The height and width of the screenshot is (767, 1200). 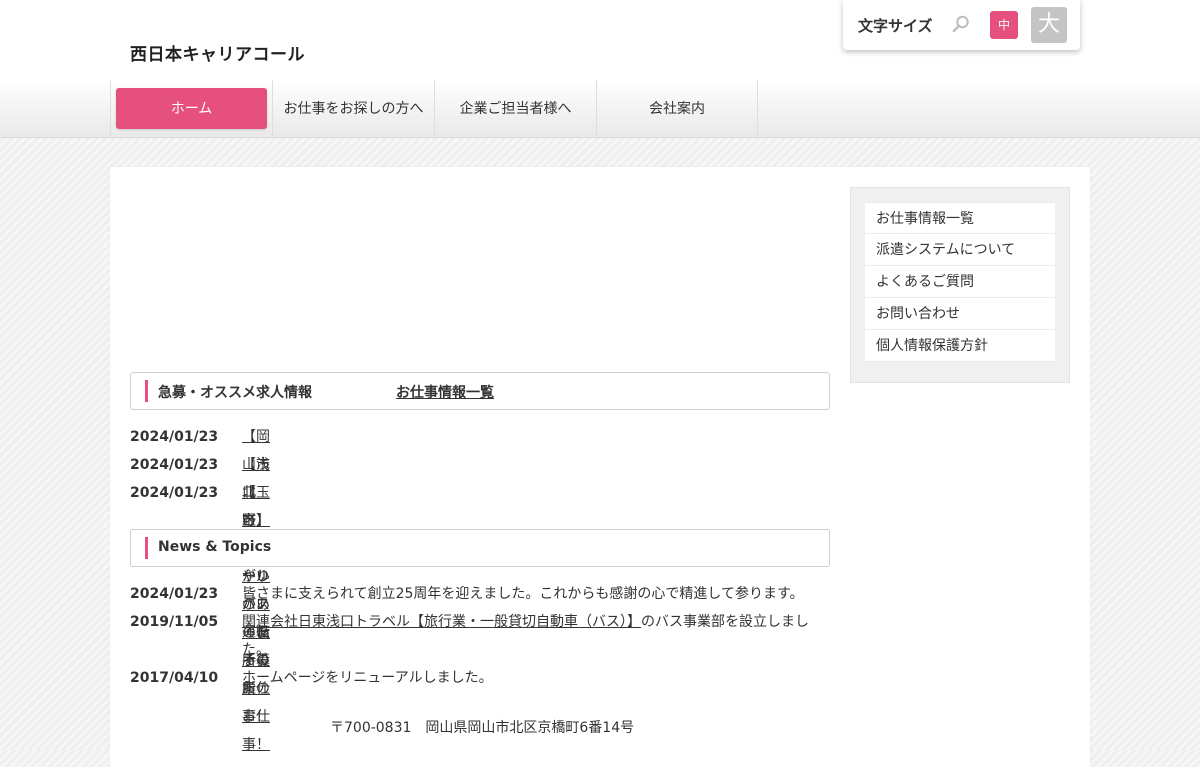 What do you see at coordinates (960, 250) in the screenshot?
I see `sidebar-item-dispatch-system: 派遣システムについて` at bounding box center [960, 250].